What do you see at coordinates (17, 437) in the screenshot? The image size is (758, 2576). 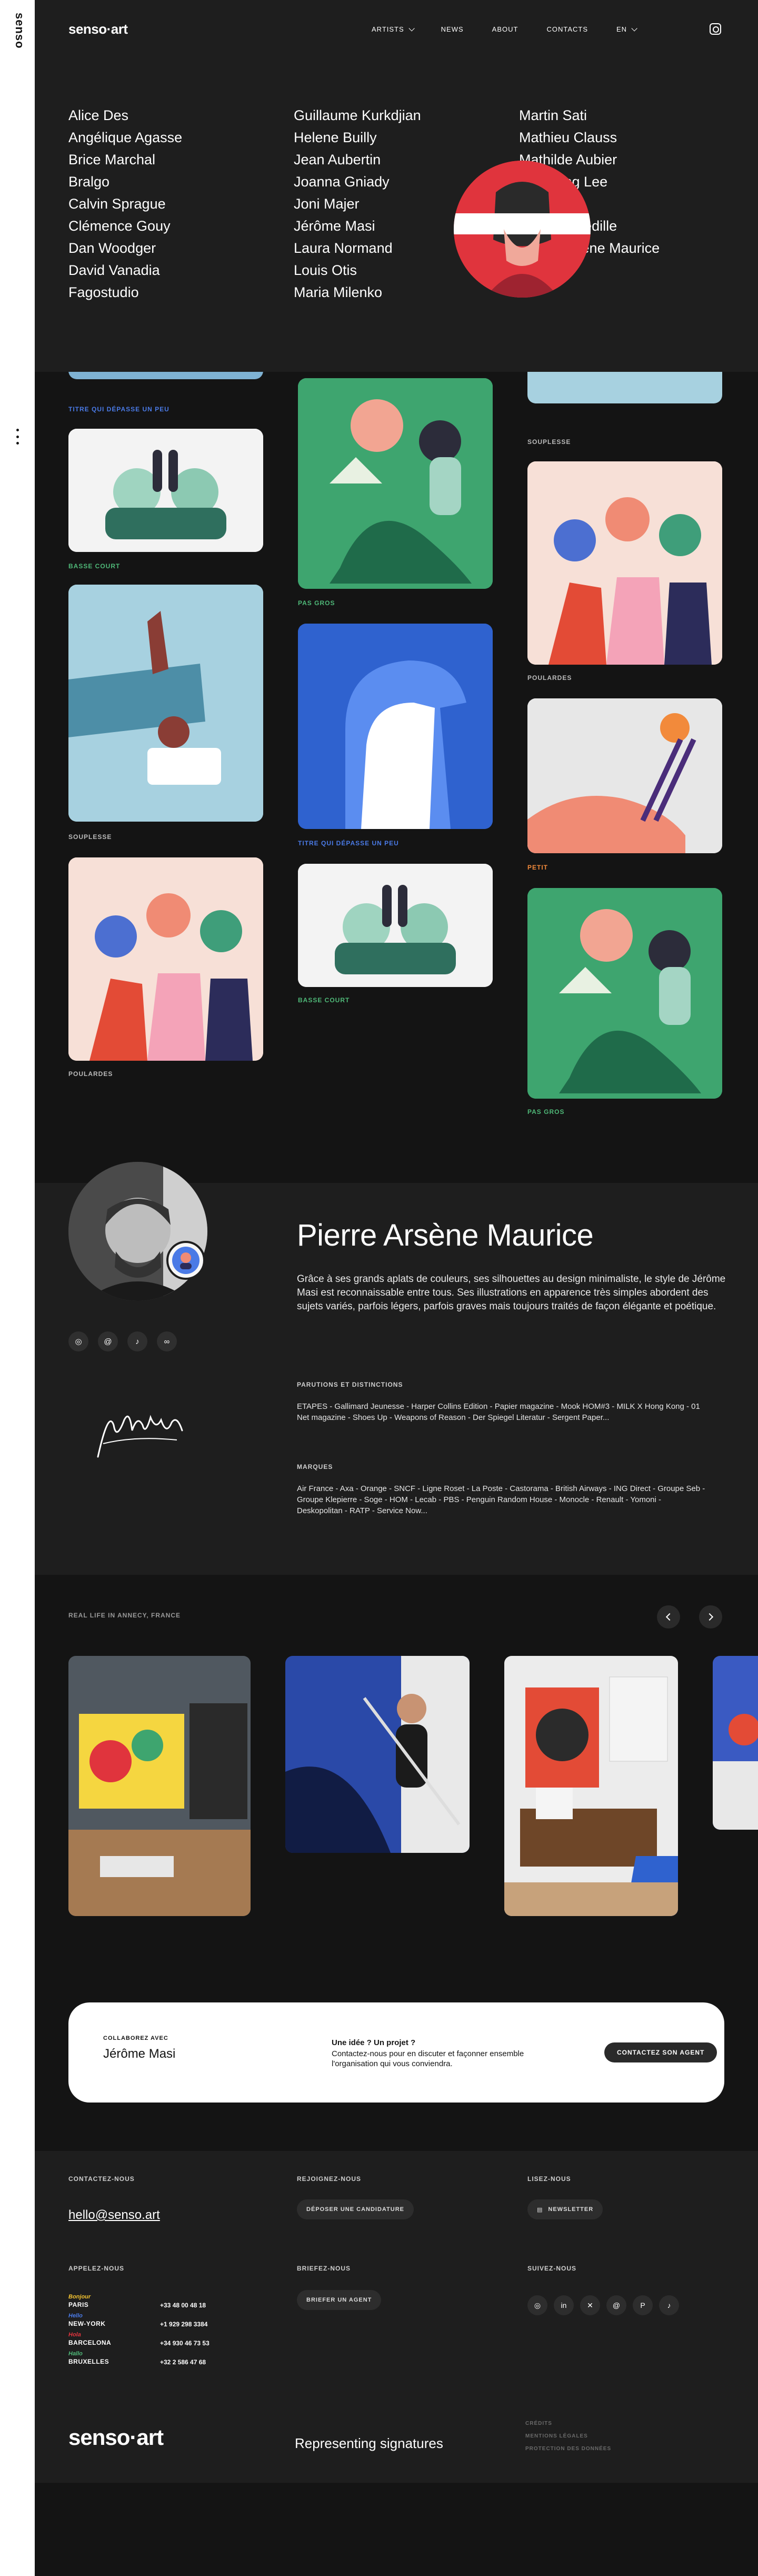 I see `more-options-icon` at bounding box center [17, 437].